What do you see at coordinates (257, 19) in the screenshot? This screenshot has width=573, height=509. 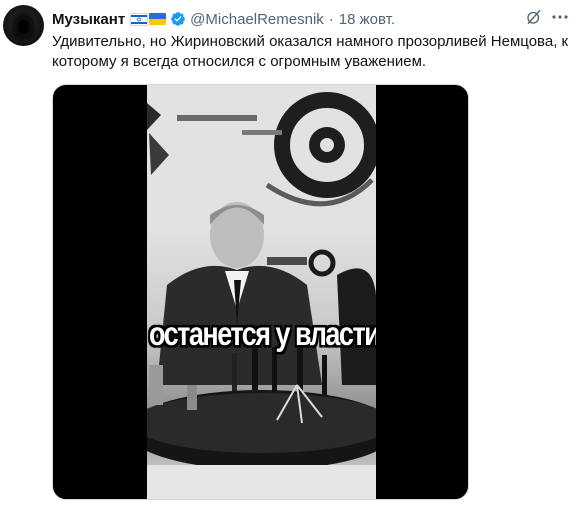 I see `author-handle: @MichaelRemesnik` at bounding box center [257, 19].